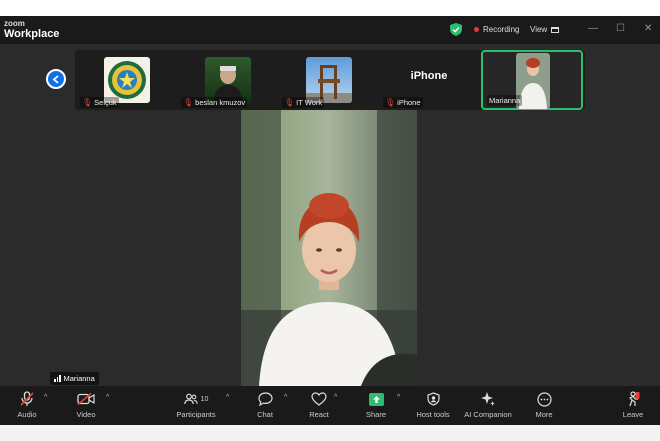  What do you see at coordinates (309, 102) in the screenshot?
I see `participant-name: IT Work` at bounding box center [309, 102].